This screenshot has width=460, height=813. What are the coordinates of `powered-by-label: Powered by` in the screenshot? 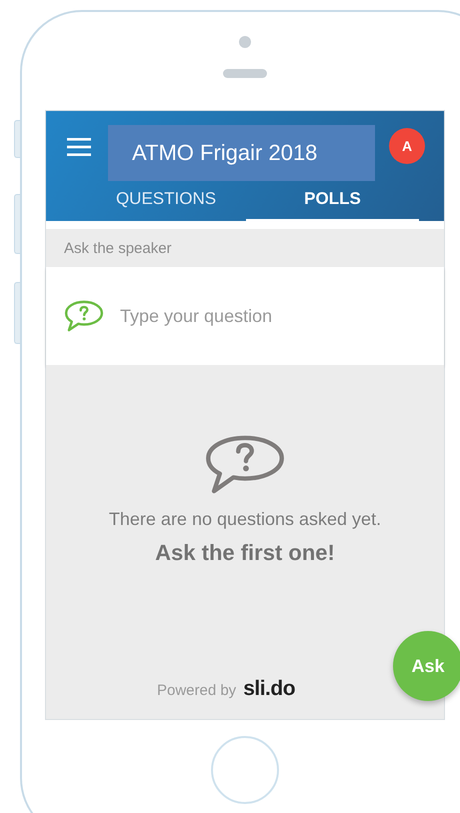 It's located at (196, 690).